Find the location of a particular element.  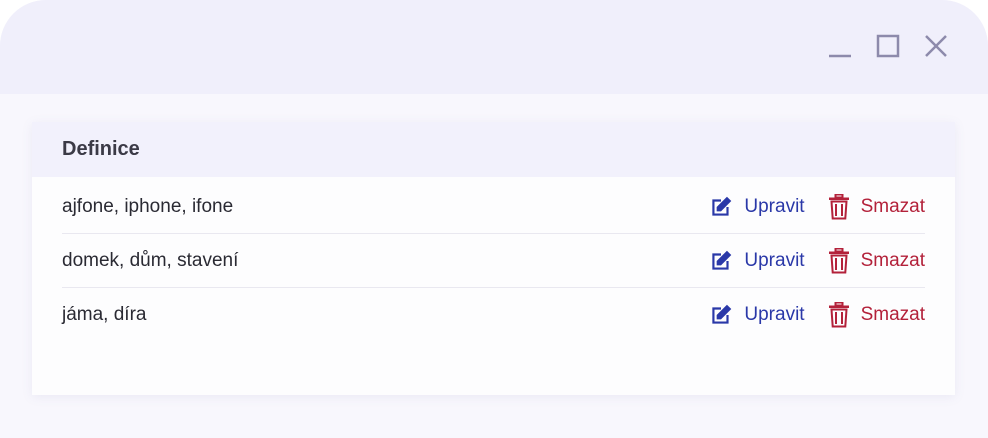

list-item: jáma, díra Upravit Smazat is located at coordinates (493, 314).